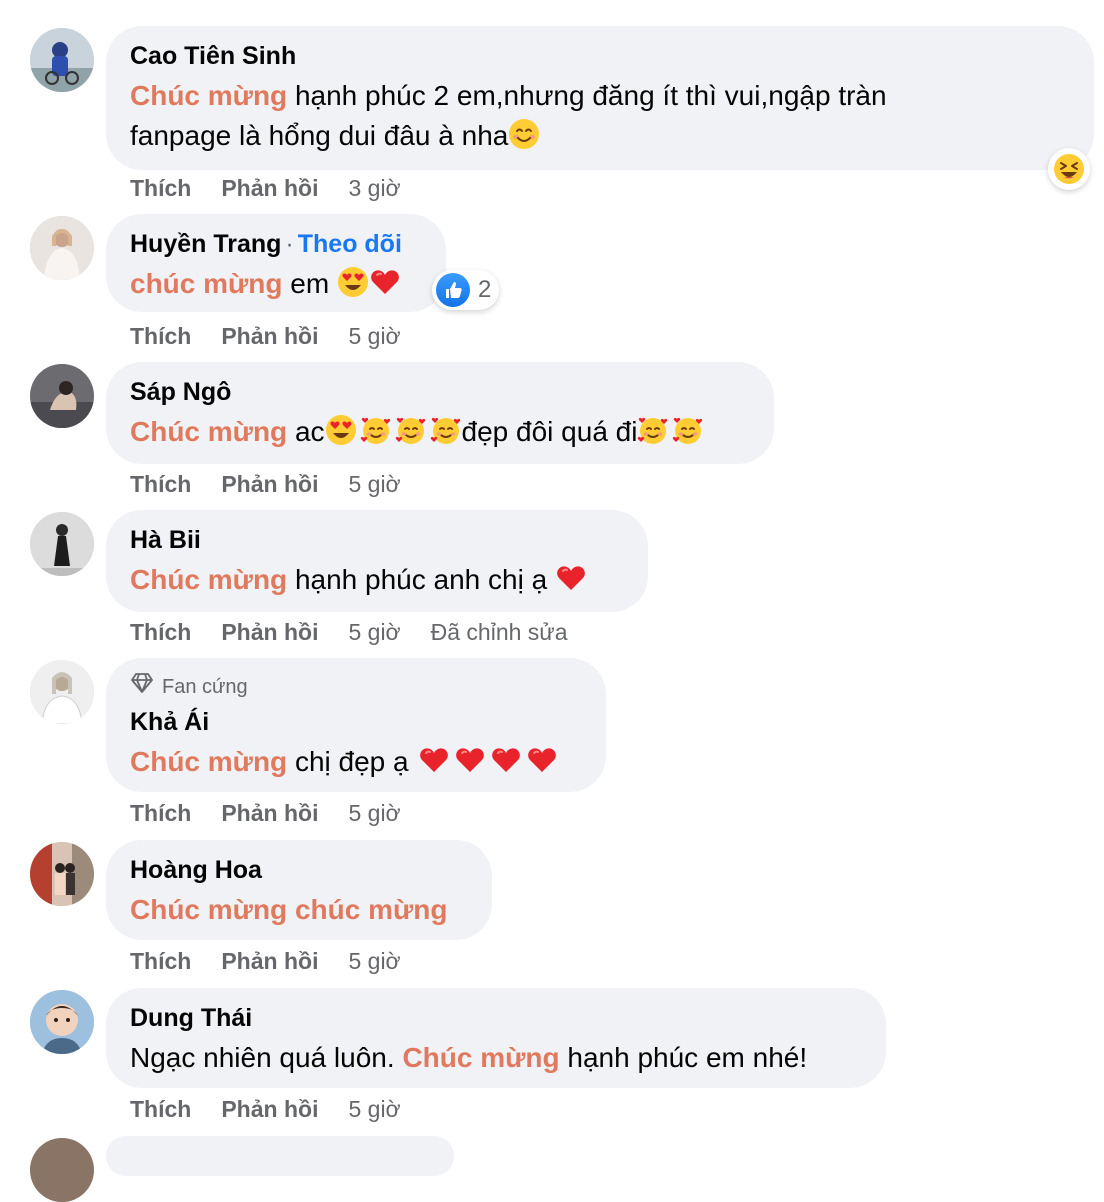 The height and width of the screenshot is (1202, 1104). I want to click on comment-author: Dung Thái, so click(496, 1018).